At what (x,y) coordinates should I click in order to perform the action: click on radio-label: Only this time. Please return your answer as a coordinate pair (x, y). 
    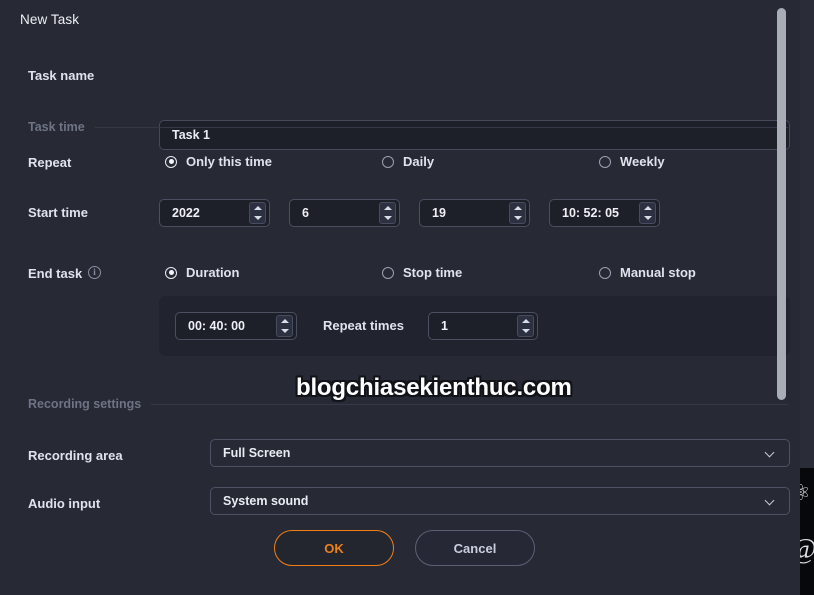
    Looking at the image, I should click on (229, 161).